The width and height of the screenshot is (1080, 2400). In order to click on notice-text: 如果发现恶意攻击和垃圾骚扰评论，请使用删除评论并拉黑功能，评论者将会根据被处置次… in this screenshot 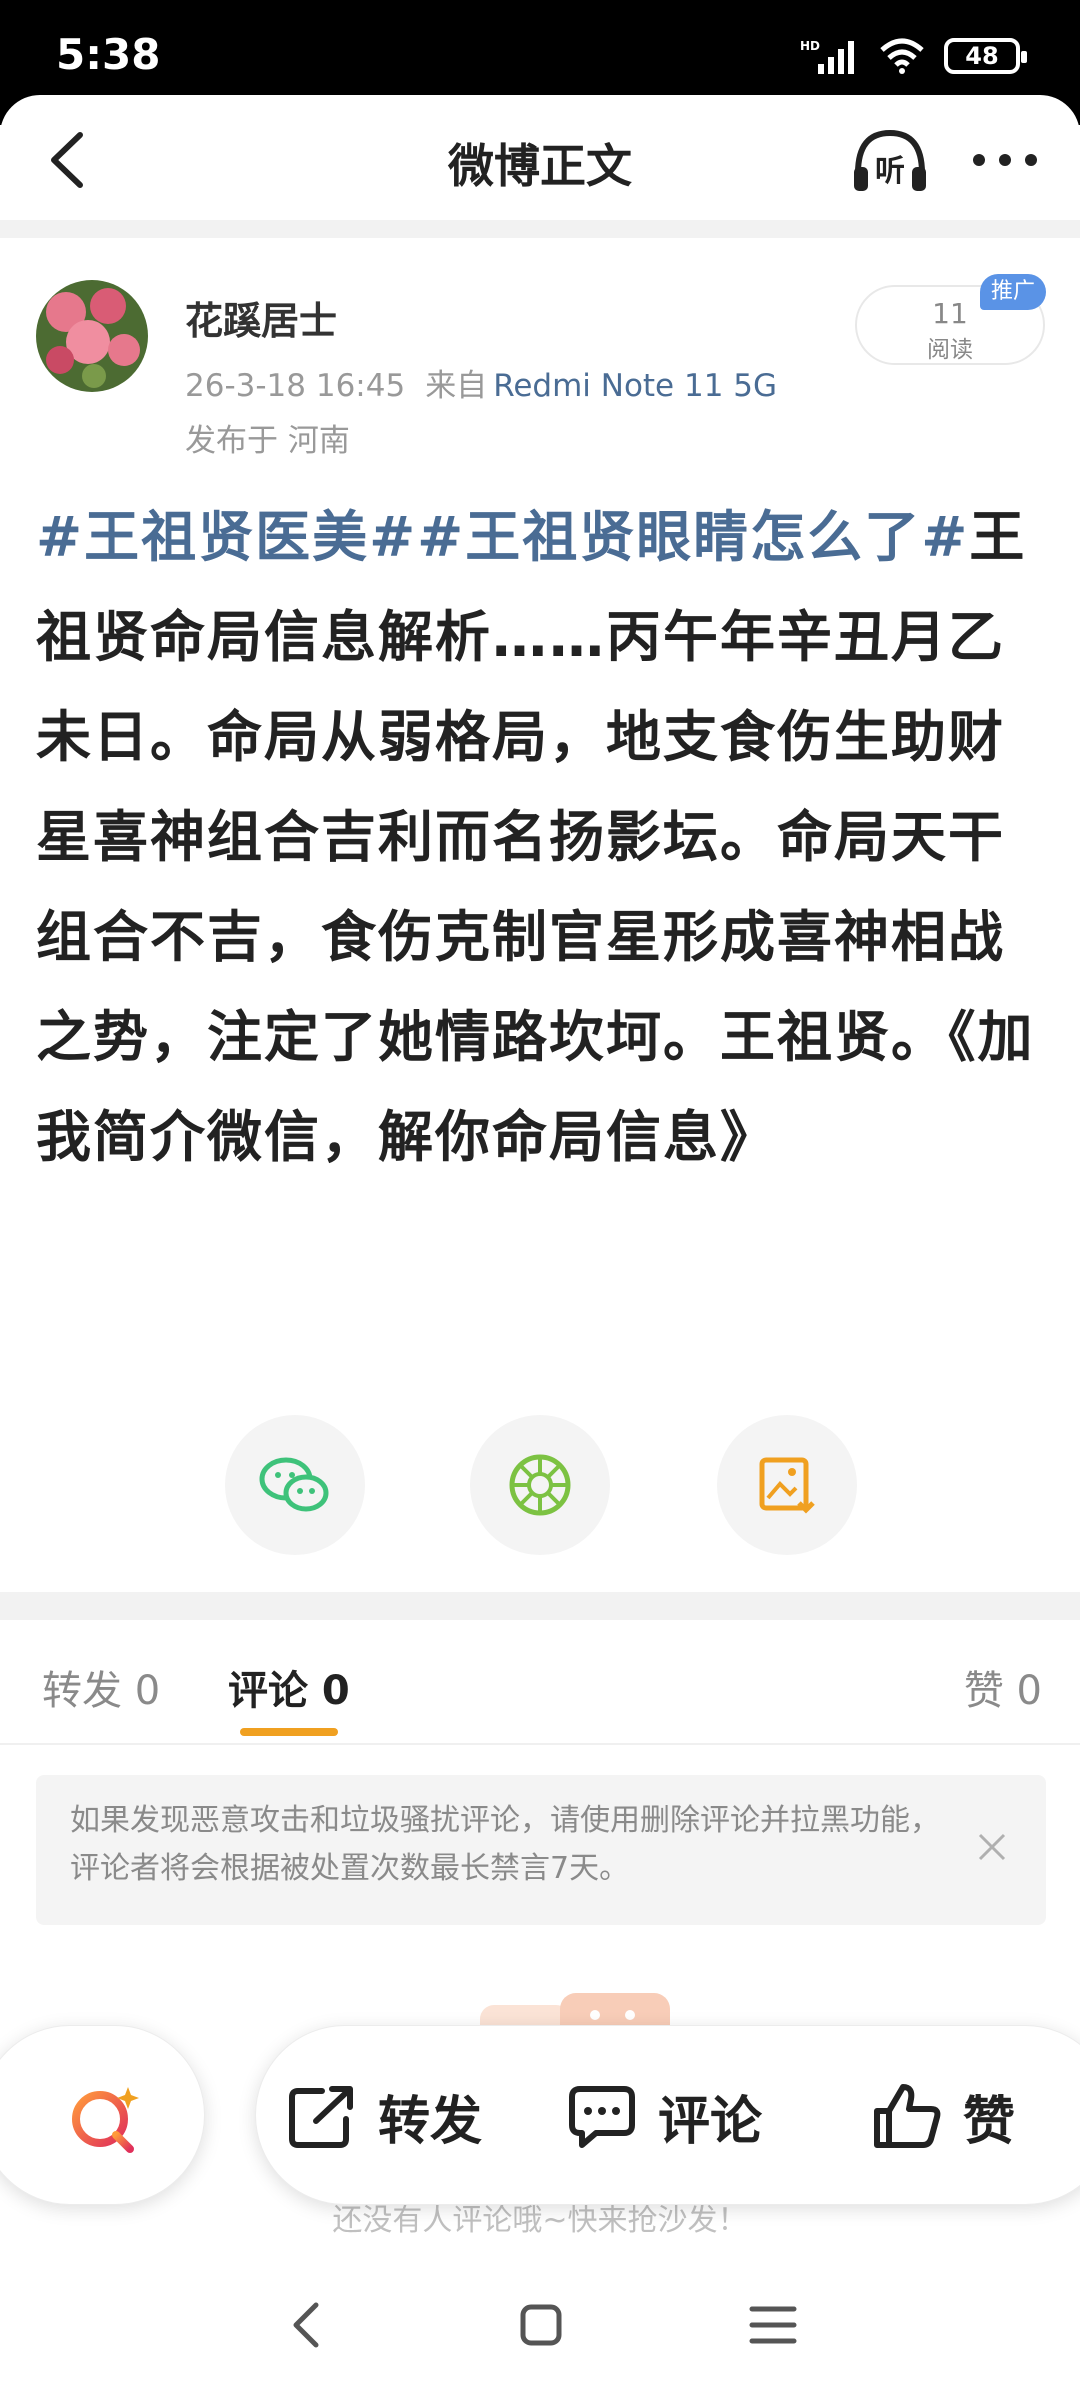, I will do `click(505, 1844)`.